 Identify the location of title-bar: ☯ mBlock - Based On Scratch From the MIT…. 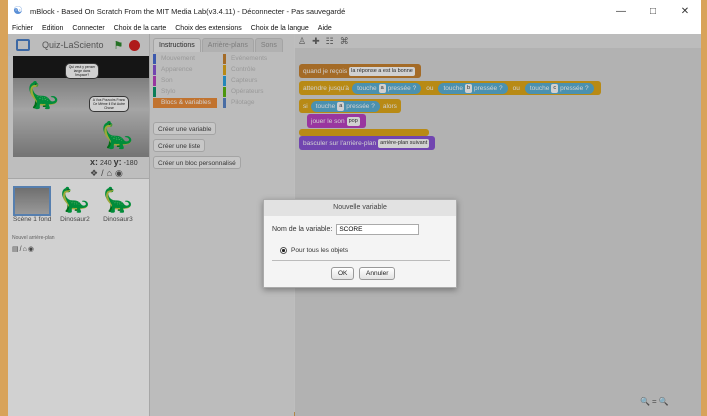
(354, 11).